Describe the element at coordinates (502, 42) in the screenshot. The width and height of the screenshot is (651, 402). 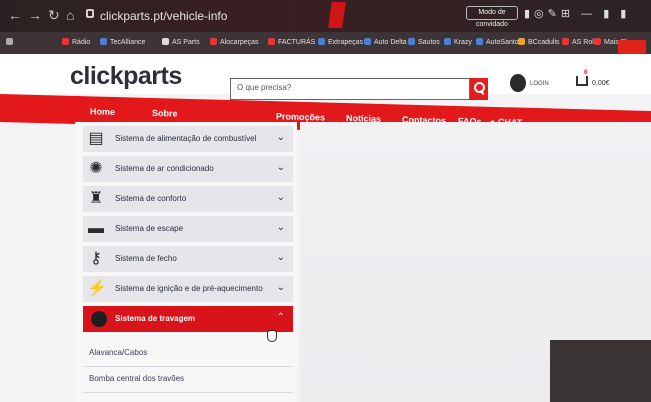
I see `bookmark-label: AutoSanto` at that location.